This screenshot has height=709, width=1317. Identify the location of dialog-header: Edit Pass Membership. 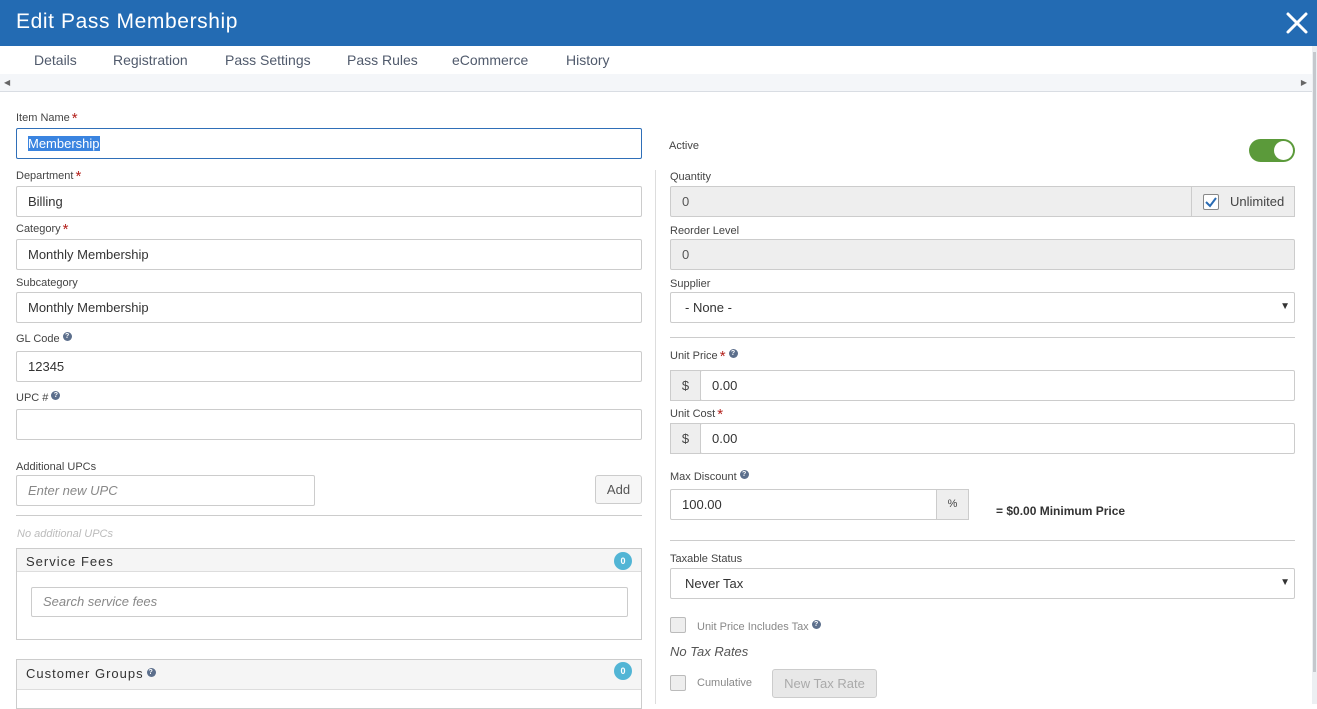
(658, 23).